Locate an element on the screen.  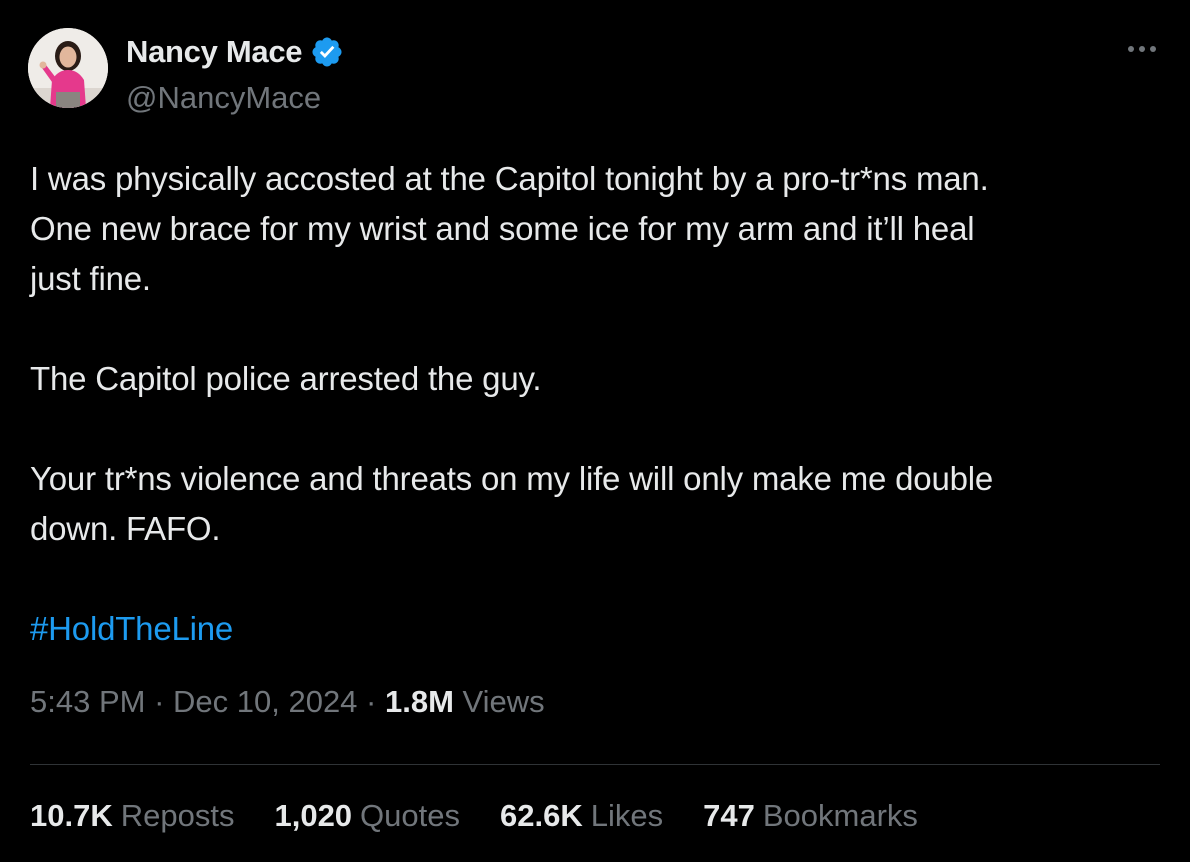
reposts-stat: 10.7K Reposts is located at coordinates (132, 816).